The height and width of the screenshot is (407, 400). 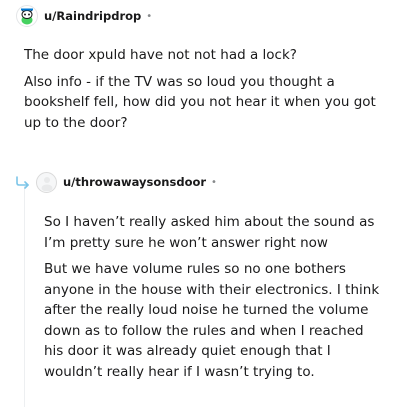 What do you see at coordinates (24, 296) in the screenshot?
I see `thread-line` at bounding box center [24, 296].